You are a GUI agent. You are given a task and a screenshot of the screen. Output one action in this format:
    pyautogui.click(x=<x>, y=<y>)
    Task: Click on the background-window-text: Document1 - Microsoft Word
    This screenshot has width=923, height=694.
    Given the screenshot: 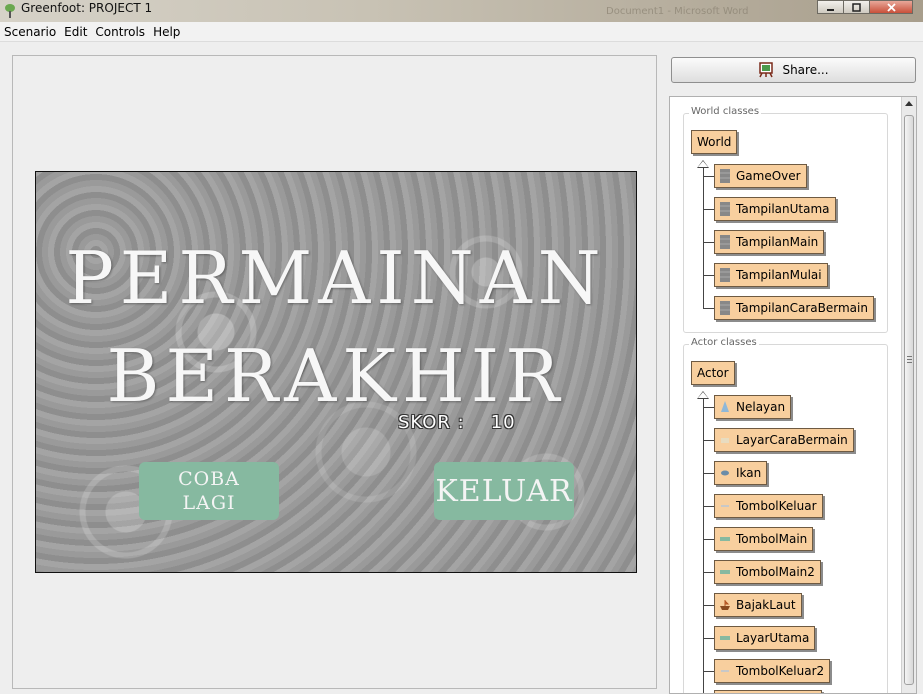 What is the action you would take?
    pyautogui.click(x=677, y=11)
    